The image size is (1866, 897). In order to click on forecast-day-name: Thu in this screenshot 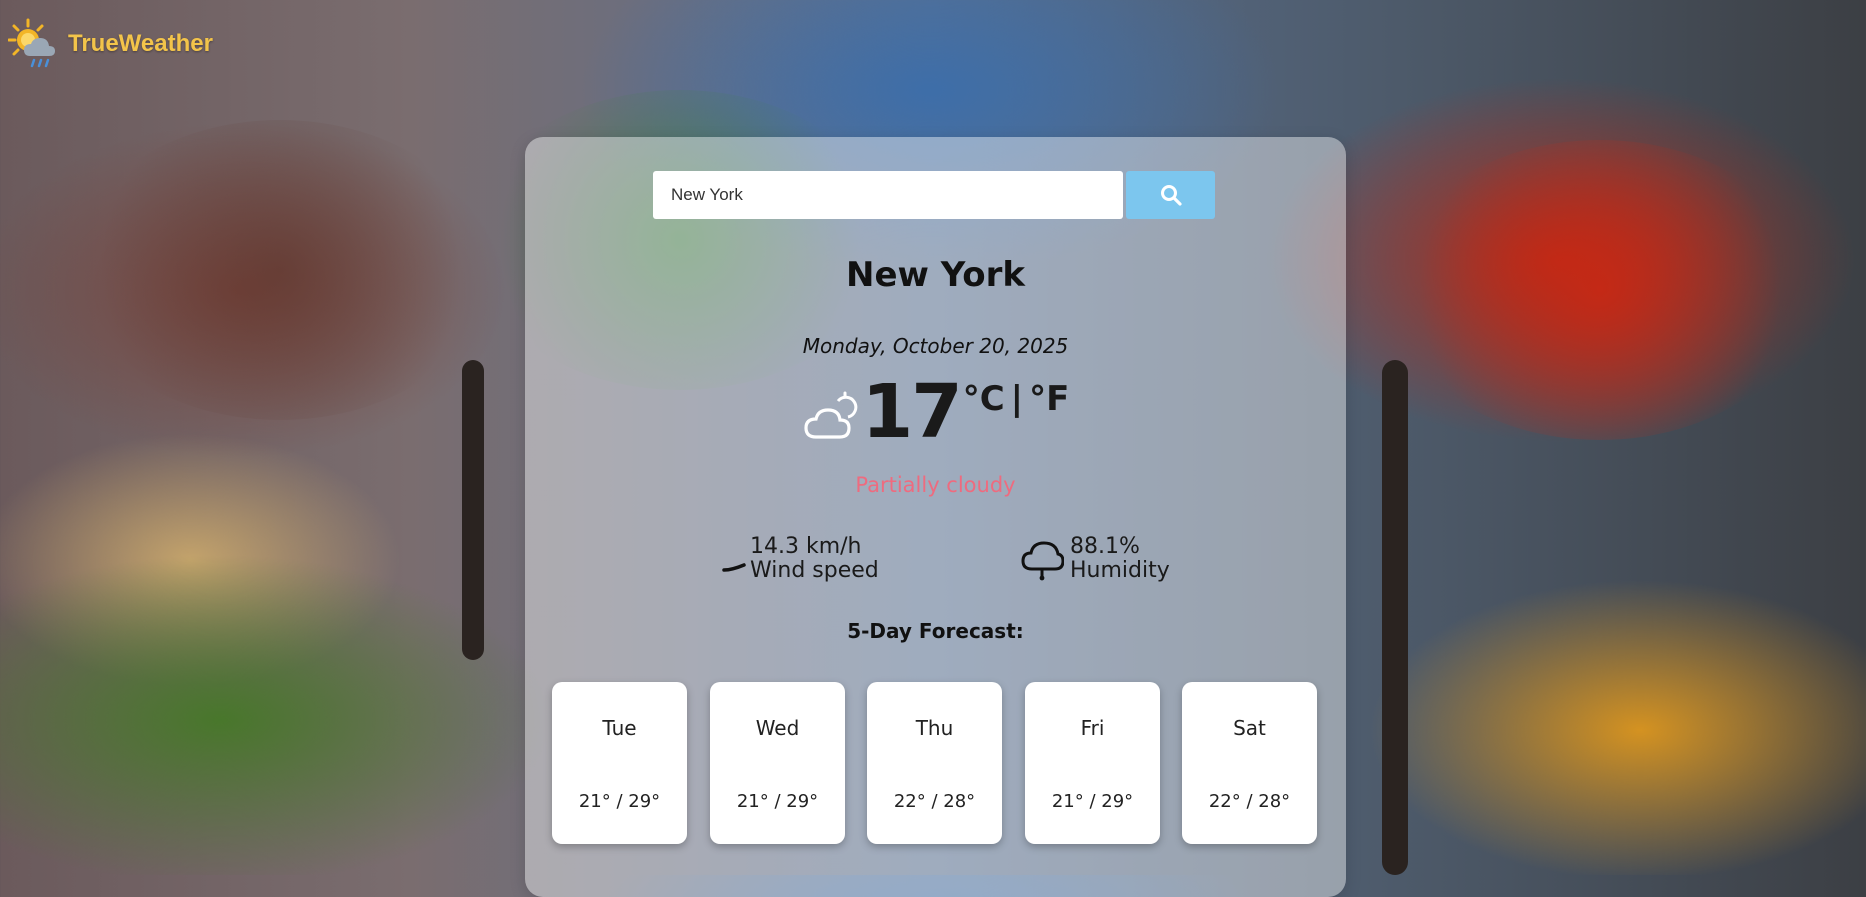, I will do `click(934, 728)`.